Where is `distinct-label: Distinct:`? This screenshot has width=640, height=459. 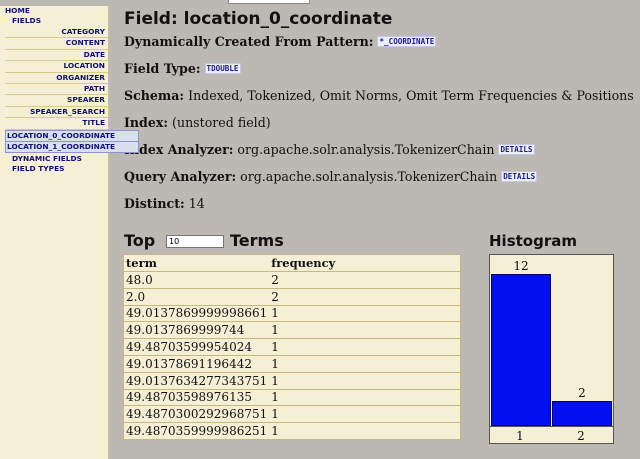 distinct-label: Distinct: is located at coordinates (154, 203).